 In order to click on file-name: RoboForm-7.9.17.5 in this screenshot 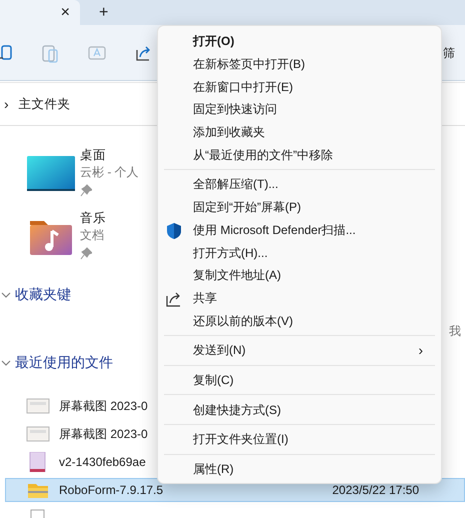, I will do `click(111, 490)`.